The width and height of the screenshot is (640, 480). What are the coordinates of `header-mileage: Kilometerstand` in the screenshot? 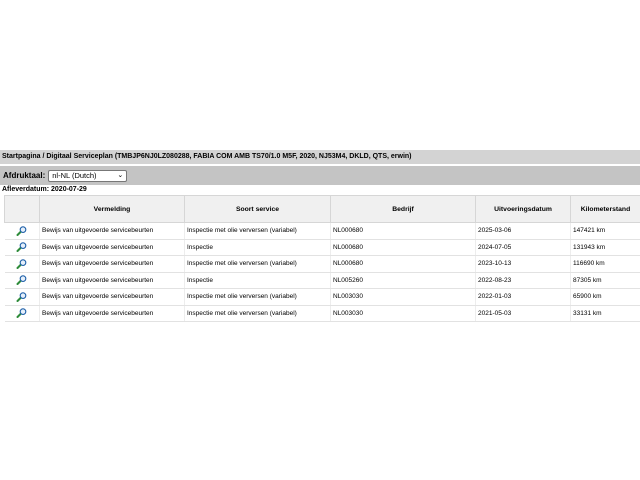 It's located at (605, 209).